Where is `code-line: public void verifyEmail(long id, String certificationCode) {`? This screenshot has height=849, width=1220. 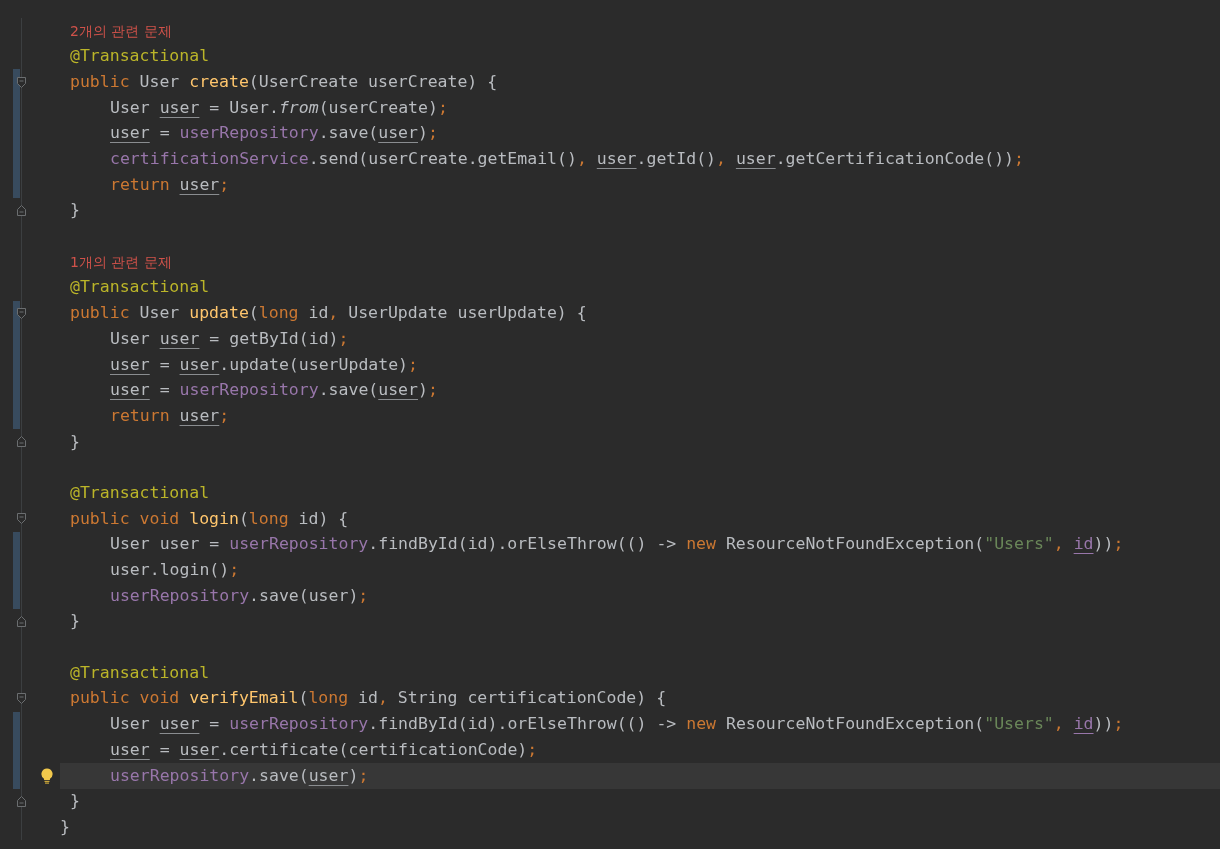
code-line: public void verifyEmail(long id, String certificationCode) { is located at coordinates (368, 698).